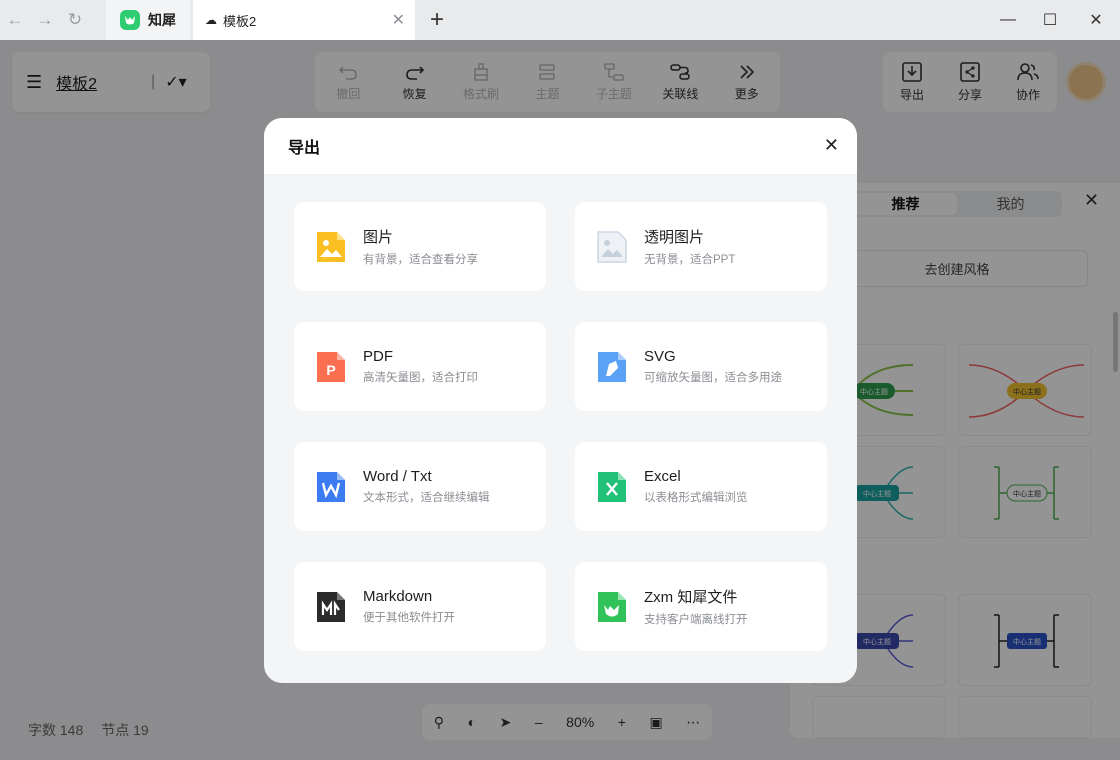 The width and height of the screenshot is (1120, 760). What do you see at coordinates (75, 20) in the screenshot?
I see `reload-icon: ↻` at bounding box center [75, 20].